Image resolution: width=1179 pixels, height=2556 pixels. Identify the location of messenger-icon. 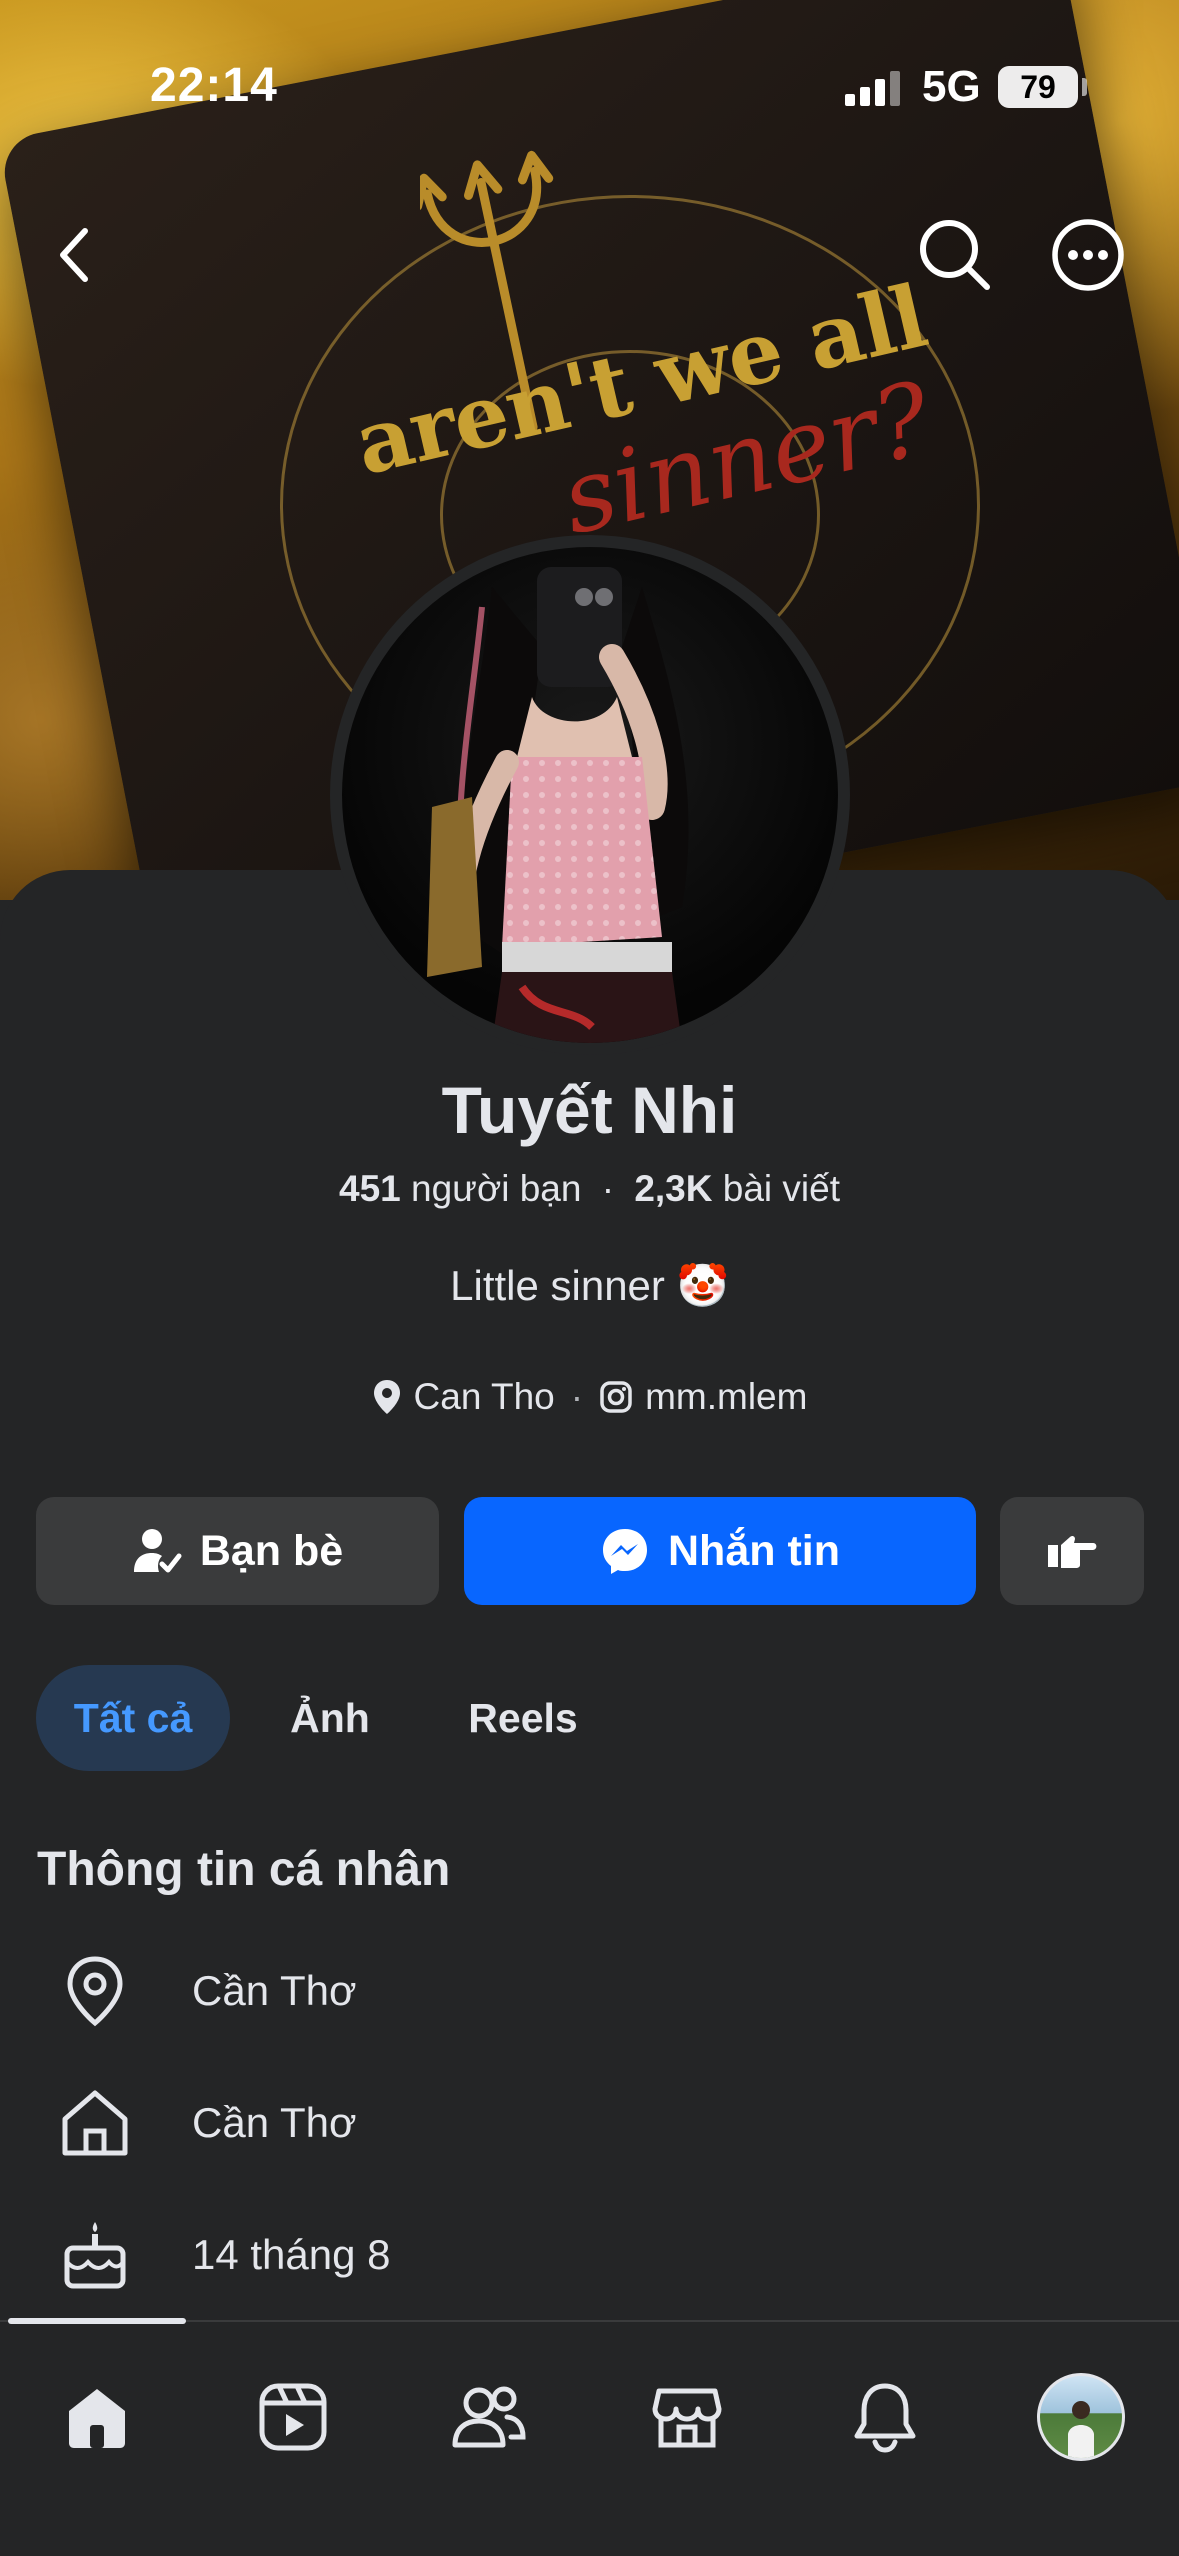
(625, 1551).